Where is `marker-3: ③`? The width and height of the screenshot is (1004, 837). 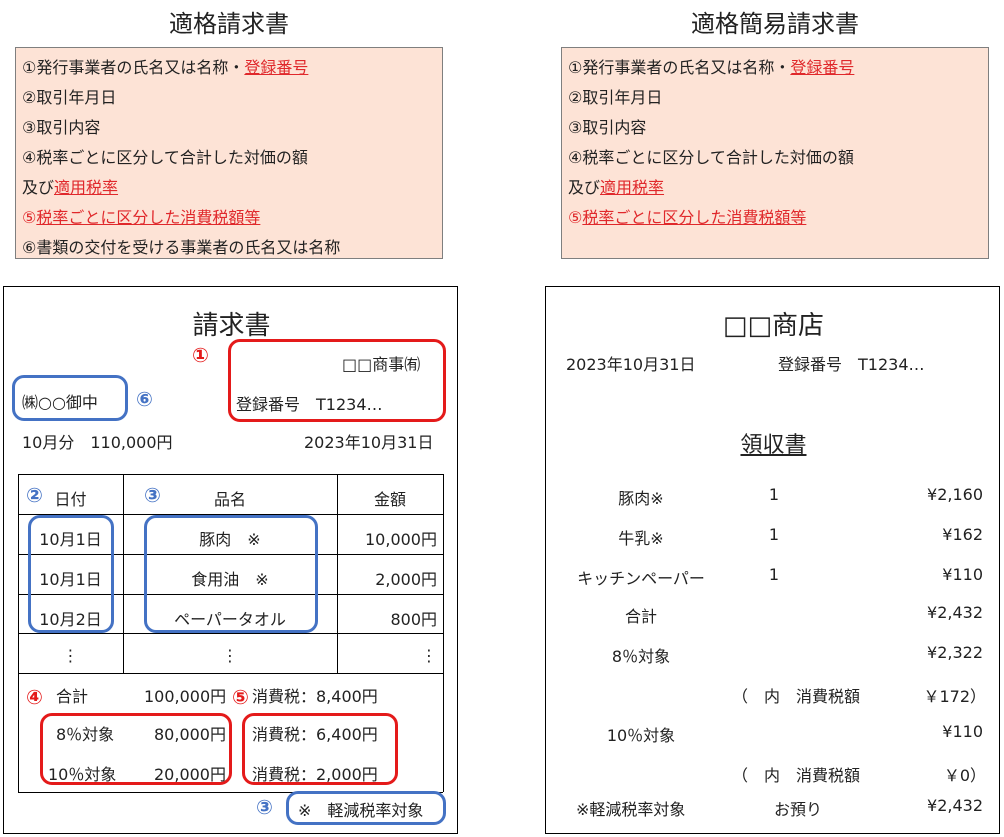 marker-3: ③ is located at coordinates (152, 495).